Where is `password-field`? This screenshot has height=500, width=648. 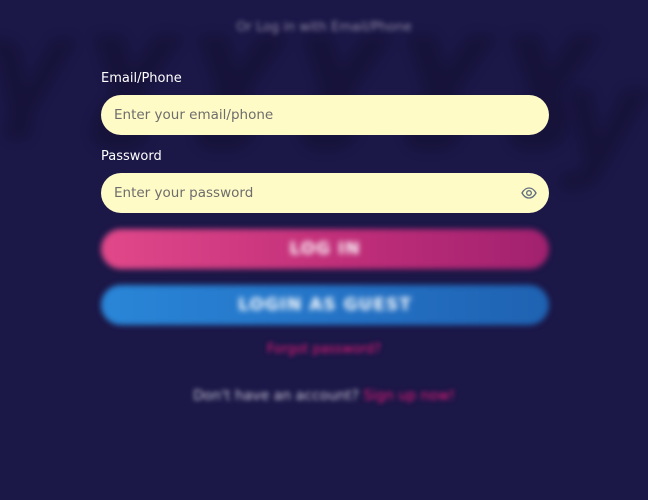
password-field is located at coordinates (325, 193).